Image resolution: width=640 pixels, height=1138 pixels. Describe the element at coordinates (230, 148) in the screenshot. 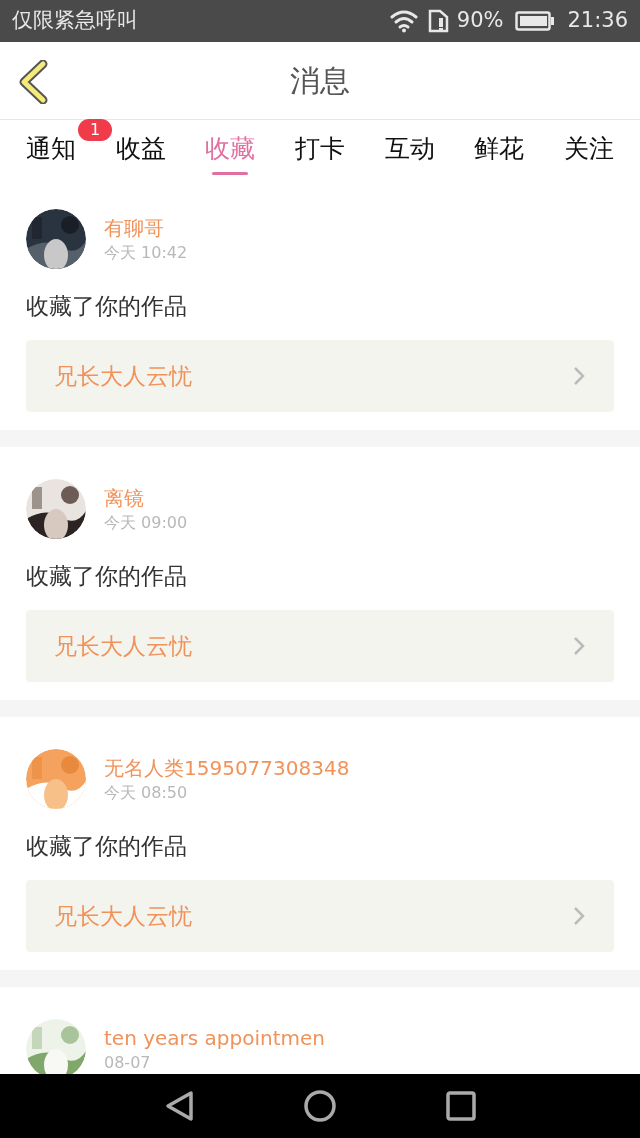

I see `tab: 收藏` at that location.